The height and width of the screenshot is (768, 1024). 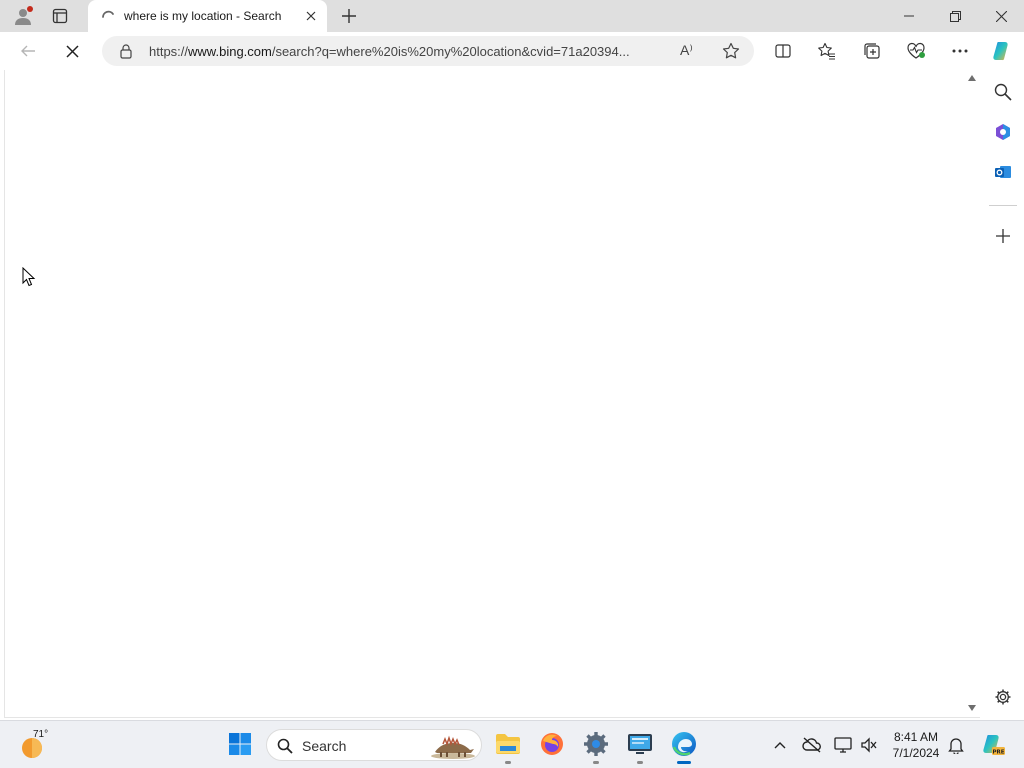 I want to click on folder-icon, so click(x=508, y=744).